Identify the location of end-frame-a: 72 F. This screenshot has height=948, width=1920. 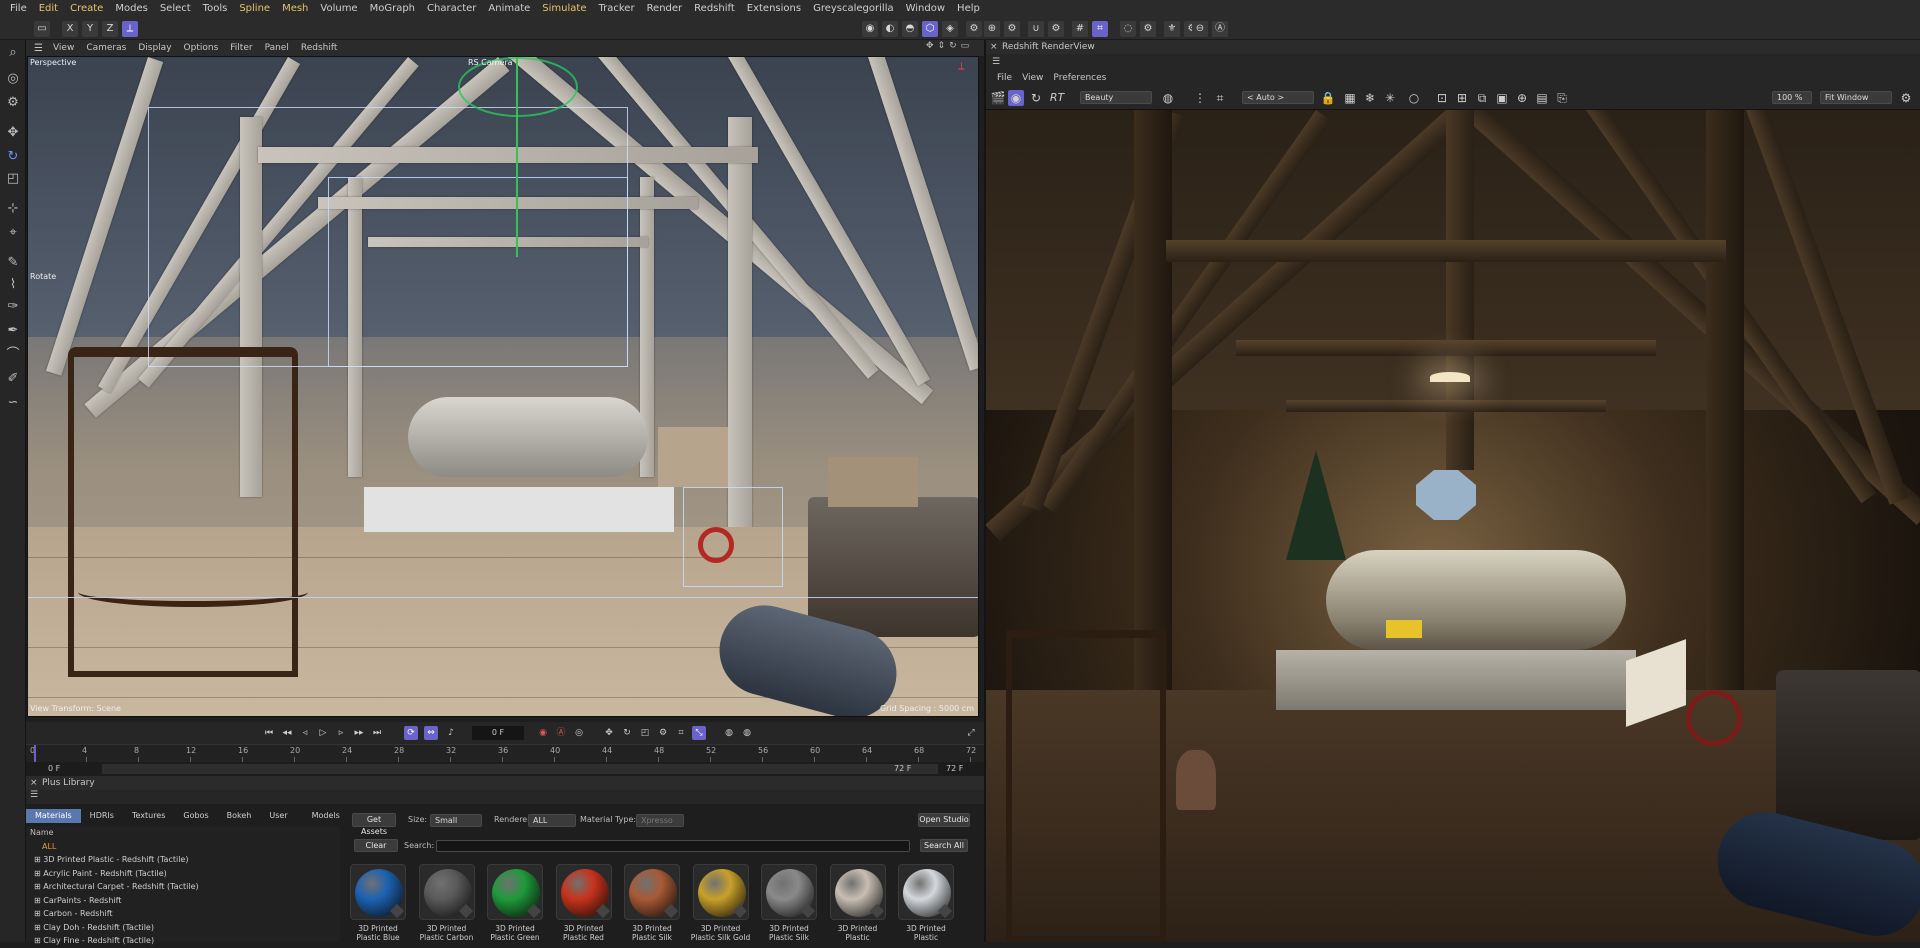
(902, 768).